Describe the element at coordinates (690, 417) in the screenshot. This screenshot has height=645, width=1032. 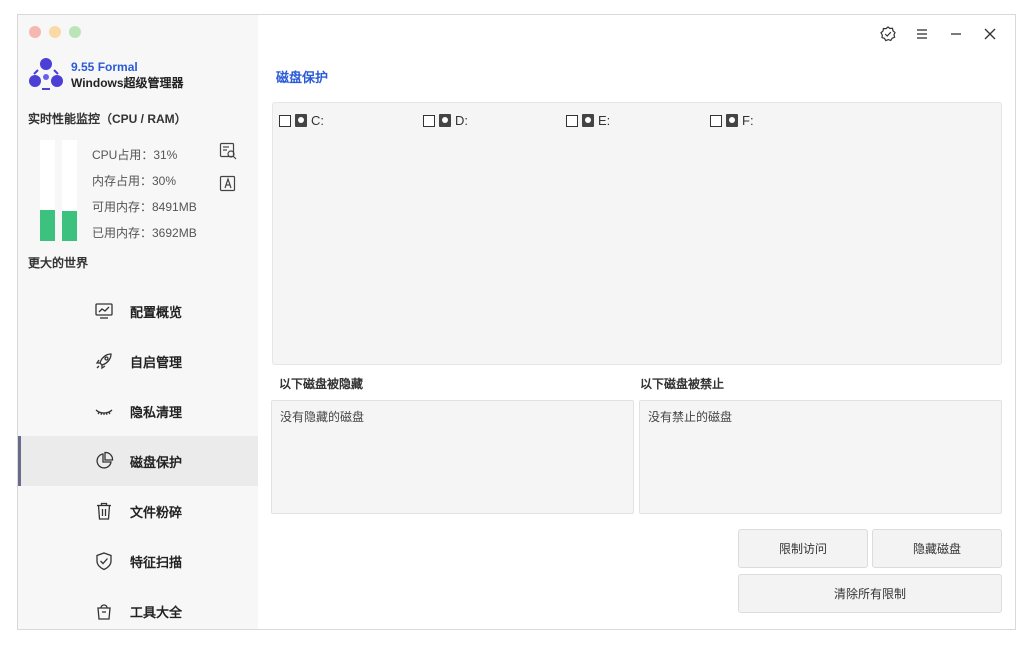
I see `blocked-disks-empty-text: 没有禁止的磁盘` at that location.